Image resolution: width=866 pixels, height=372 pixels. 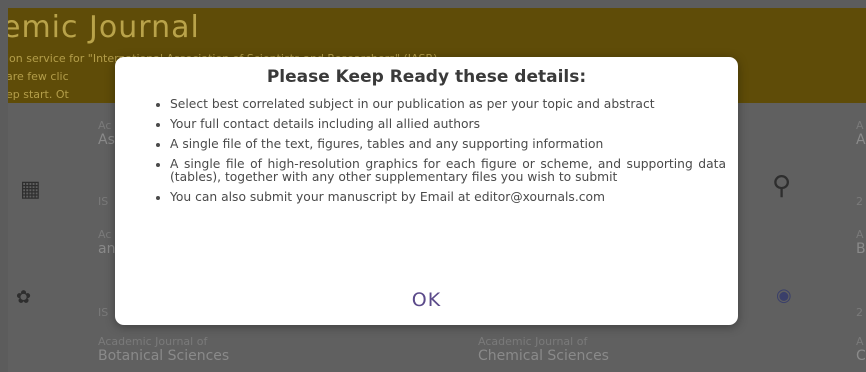 I want to click on journal-card-right-3: A C, so click(x=861, y=349).